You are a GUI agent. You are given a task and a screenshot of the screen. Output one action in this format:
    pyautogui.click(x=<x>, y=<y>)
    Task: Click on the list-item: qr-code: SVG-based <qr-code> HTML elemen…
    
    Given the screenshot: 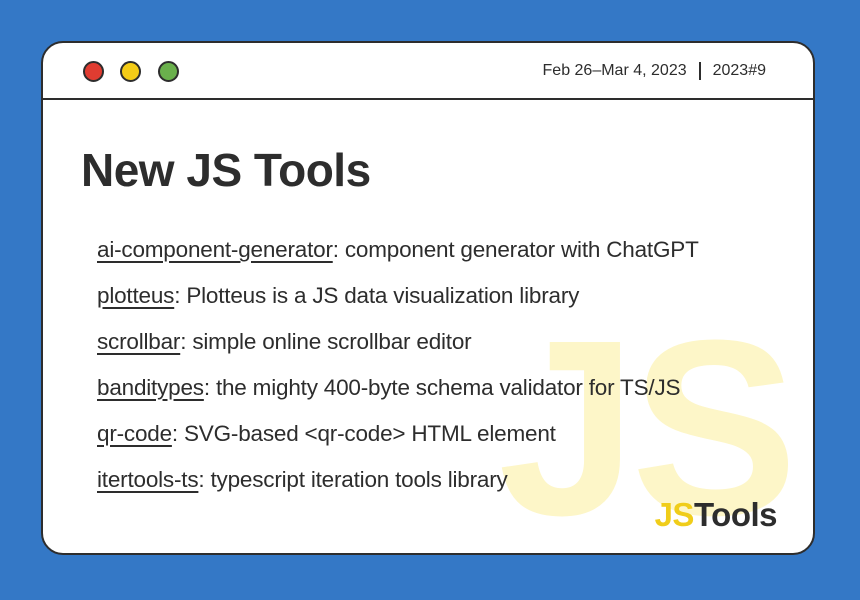 What is the action you would take?
    pyautogui.click(x=398, y=439)
    